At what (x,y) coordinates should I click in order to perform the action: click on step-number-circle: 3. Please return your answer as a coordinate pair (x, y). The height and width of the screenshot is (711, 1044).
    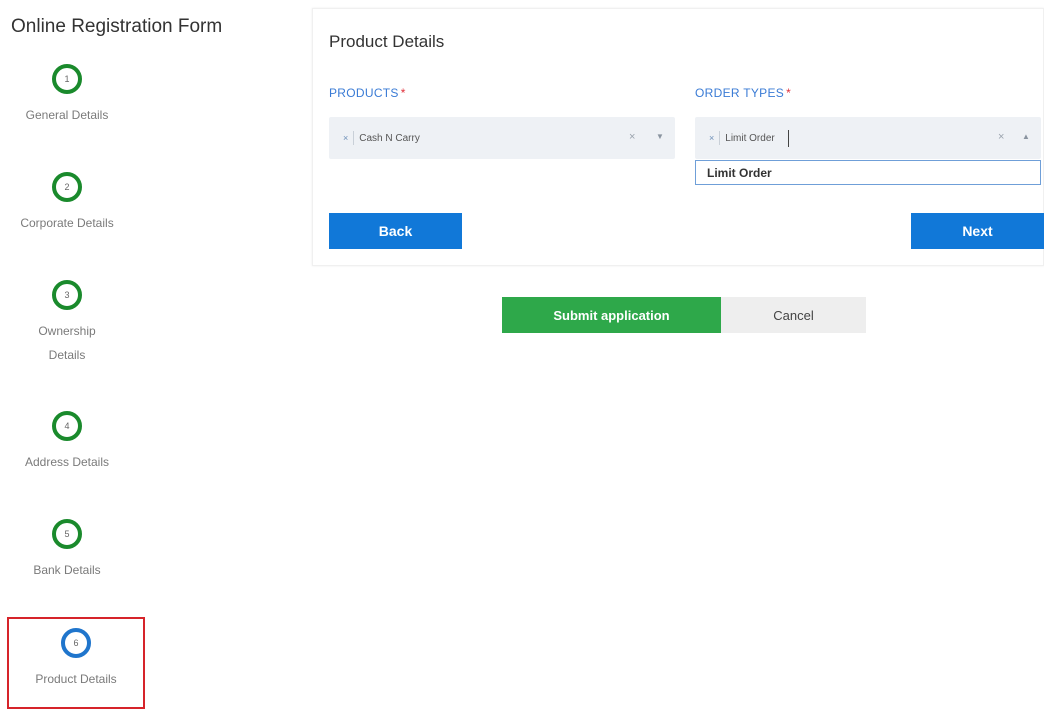
    Looking at the image, I should click on (67, 295).